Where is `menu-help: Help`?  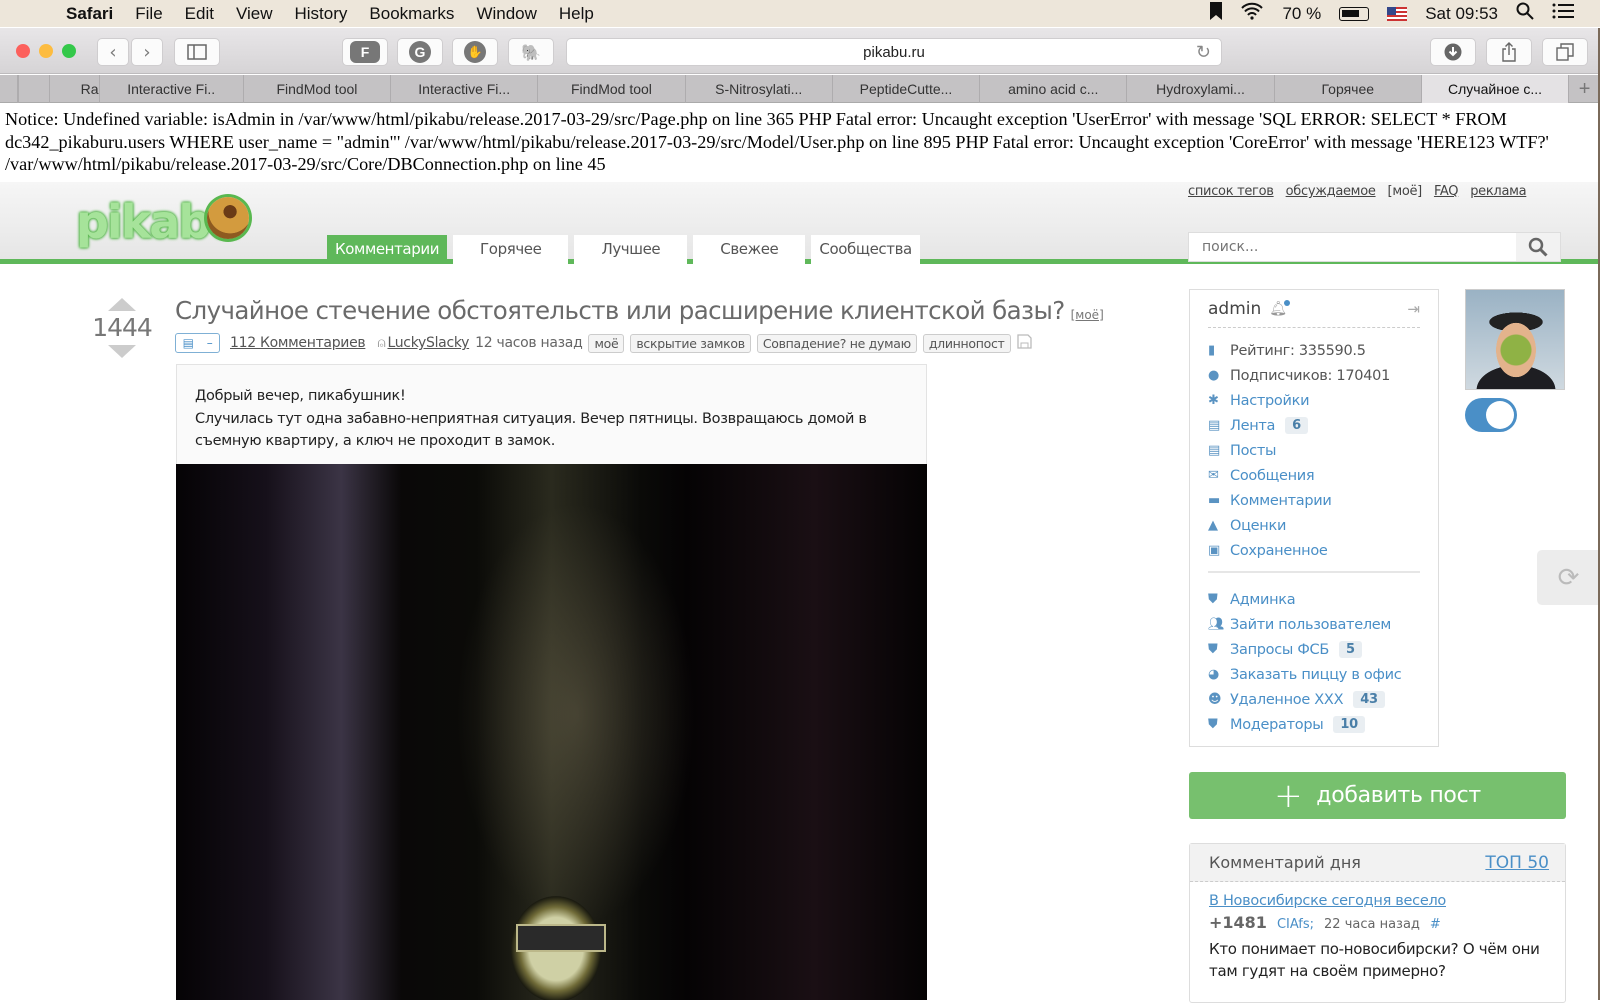 menu-help: Help is located at coordinates (576, 14).